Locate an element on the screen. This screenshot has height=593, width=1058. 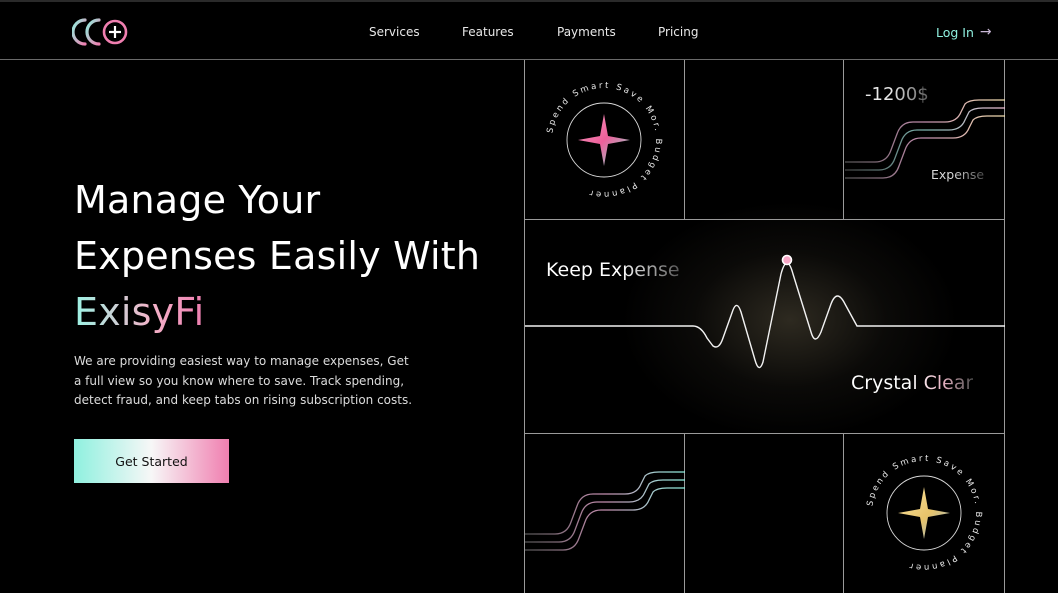
expense-label: Expense is located at coordinates (958, 174).